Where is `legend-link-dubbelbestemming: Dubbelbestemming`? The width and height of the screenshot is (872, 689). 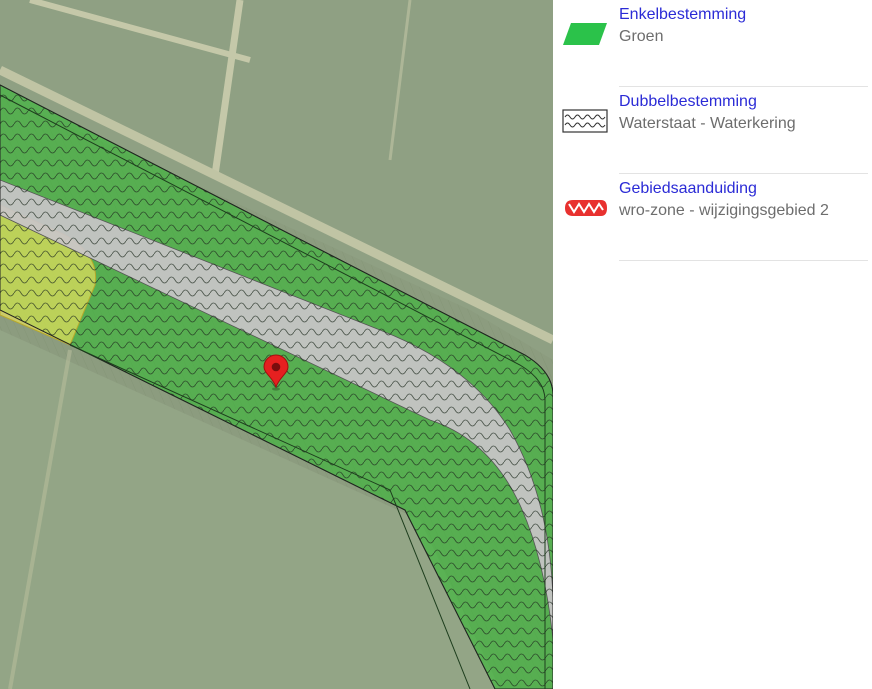
legend-link-dubbelbestemming: Dubbelbestemming is located at coordinates (744, 102).